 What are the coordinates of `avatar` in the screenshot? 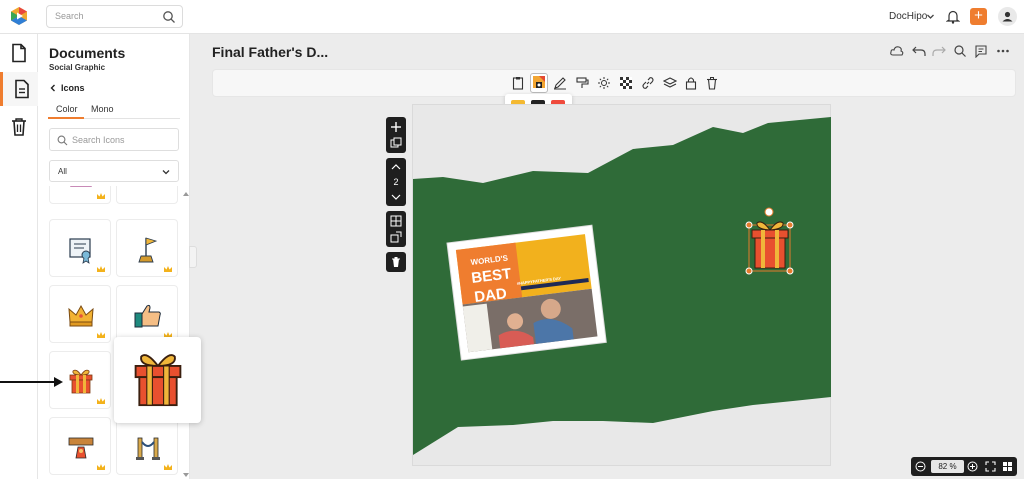 It's located at (1007, 16).